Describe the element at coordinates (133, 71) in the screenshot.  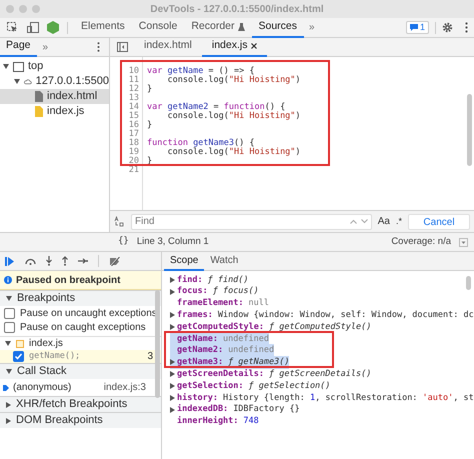
I see `line-number: 10` at that location.